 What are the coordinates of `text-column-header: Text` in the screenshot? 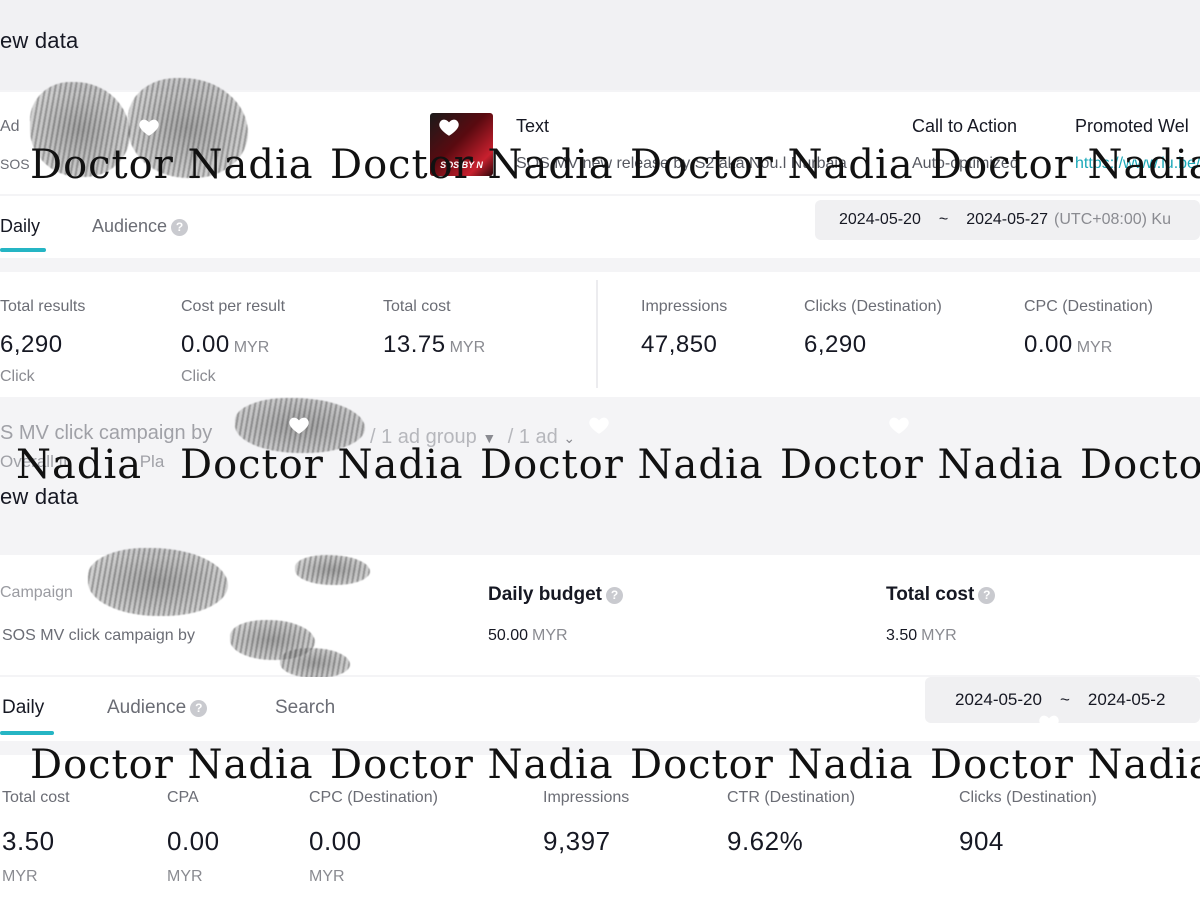 It's located at (533, 126).